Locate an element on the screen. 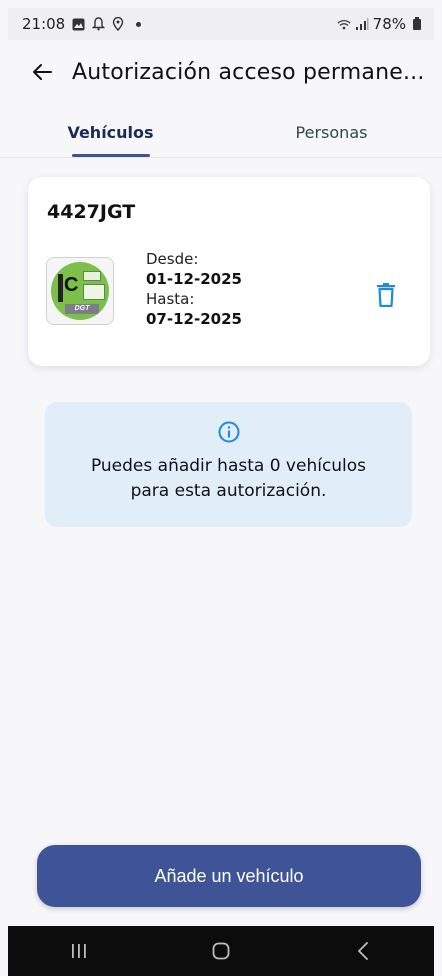 This screenshot has height=976, width=442. delete-vehicle-button is located at coordinates (386, 295).